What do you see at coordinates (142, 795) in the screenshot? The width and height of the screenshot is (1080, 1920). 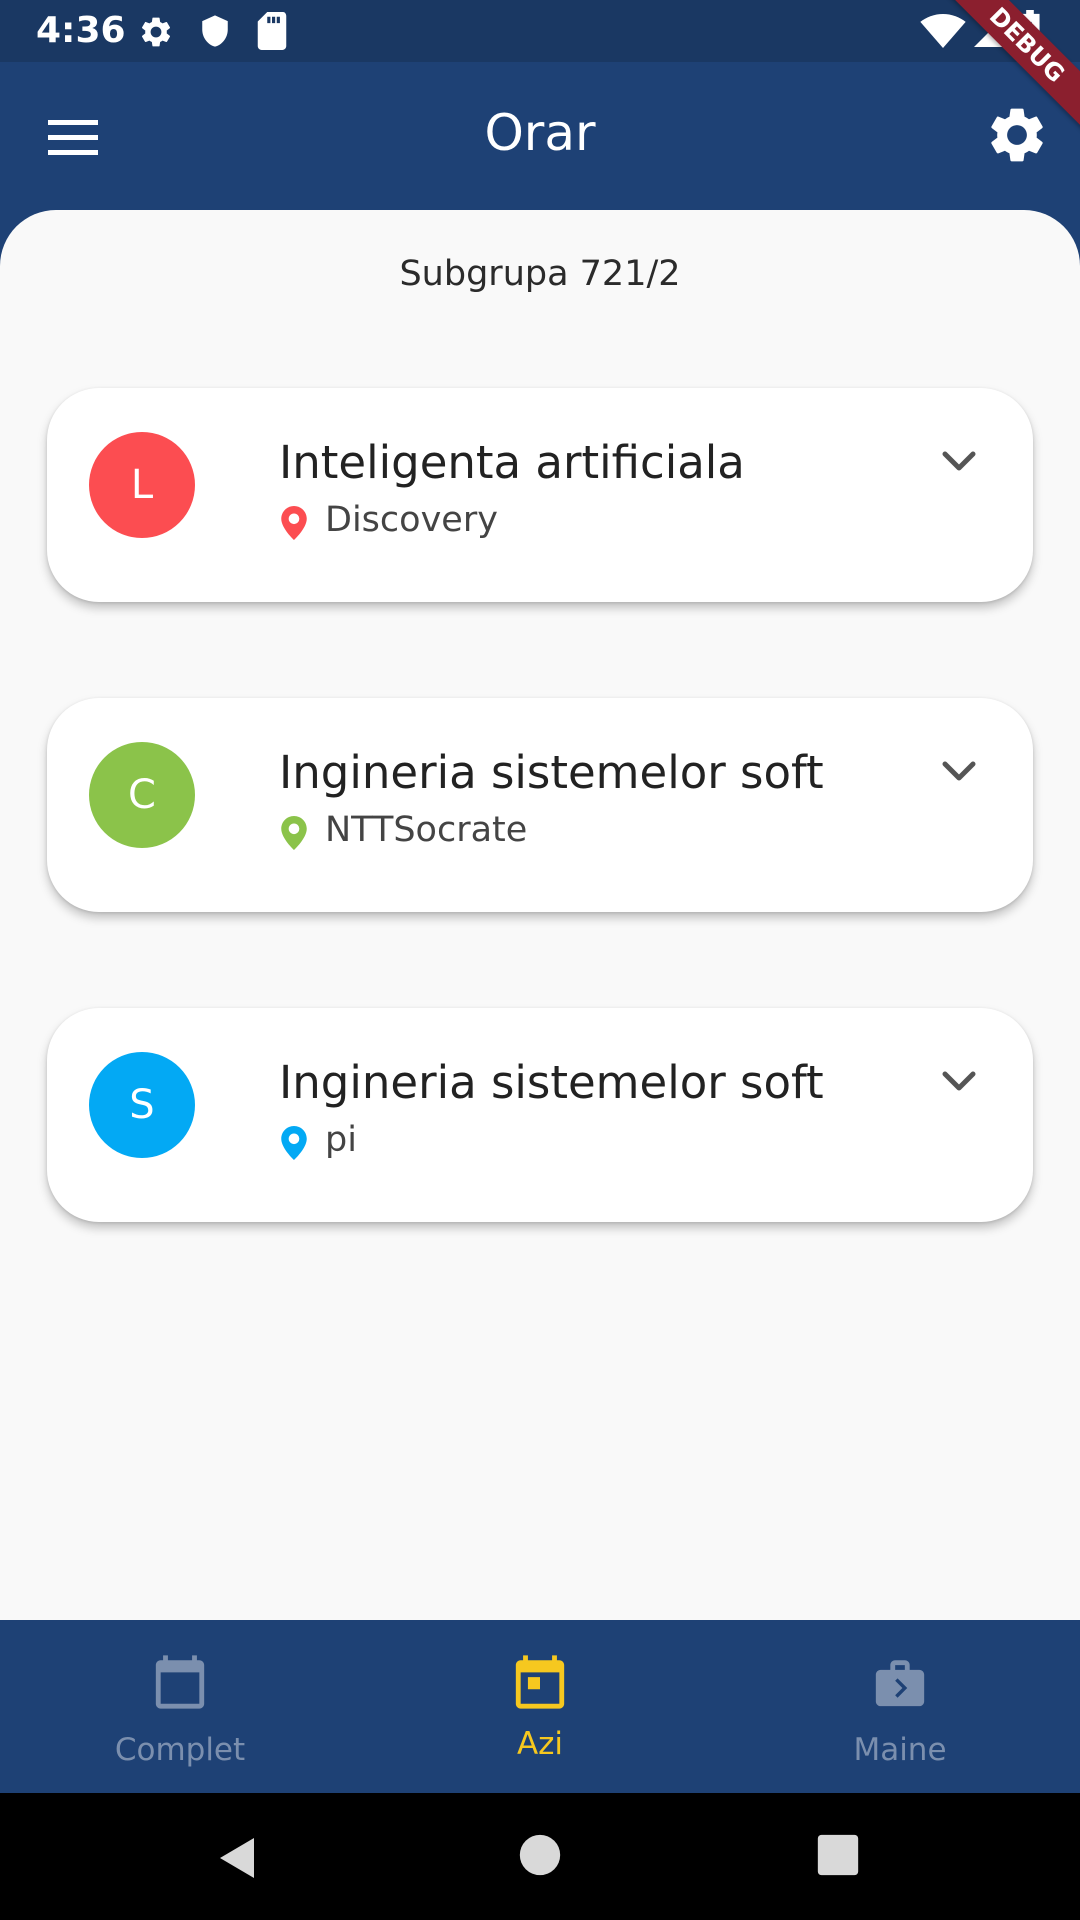 I see `course-avatar: C` at bounding box center [142, 795].